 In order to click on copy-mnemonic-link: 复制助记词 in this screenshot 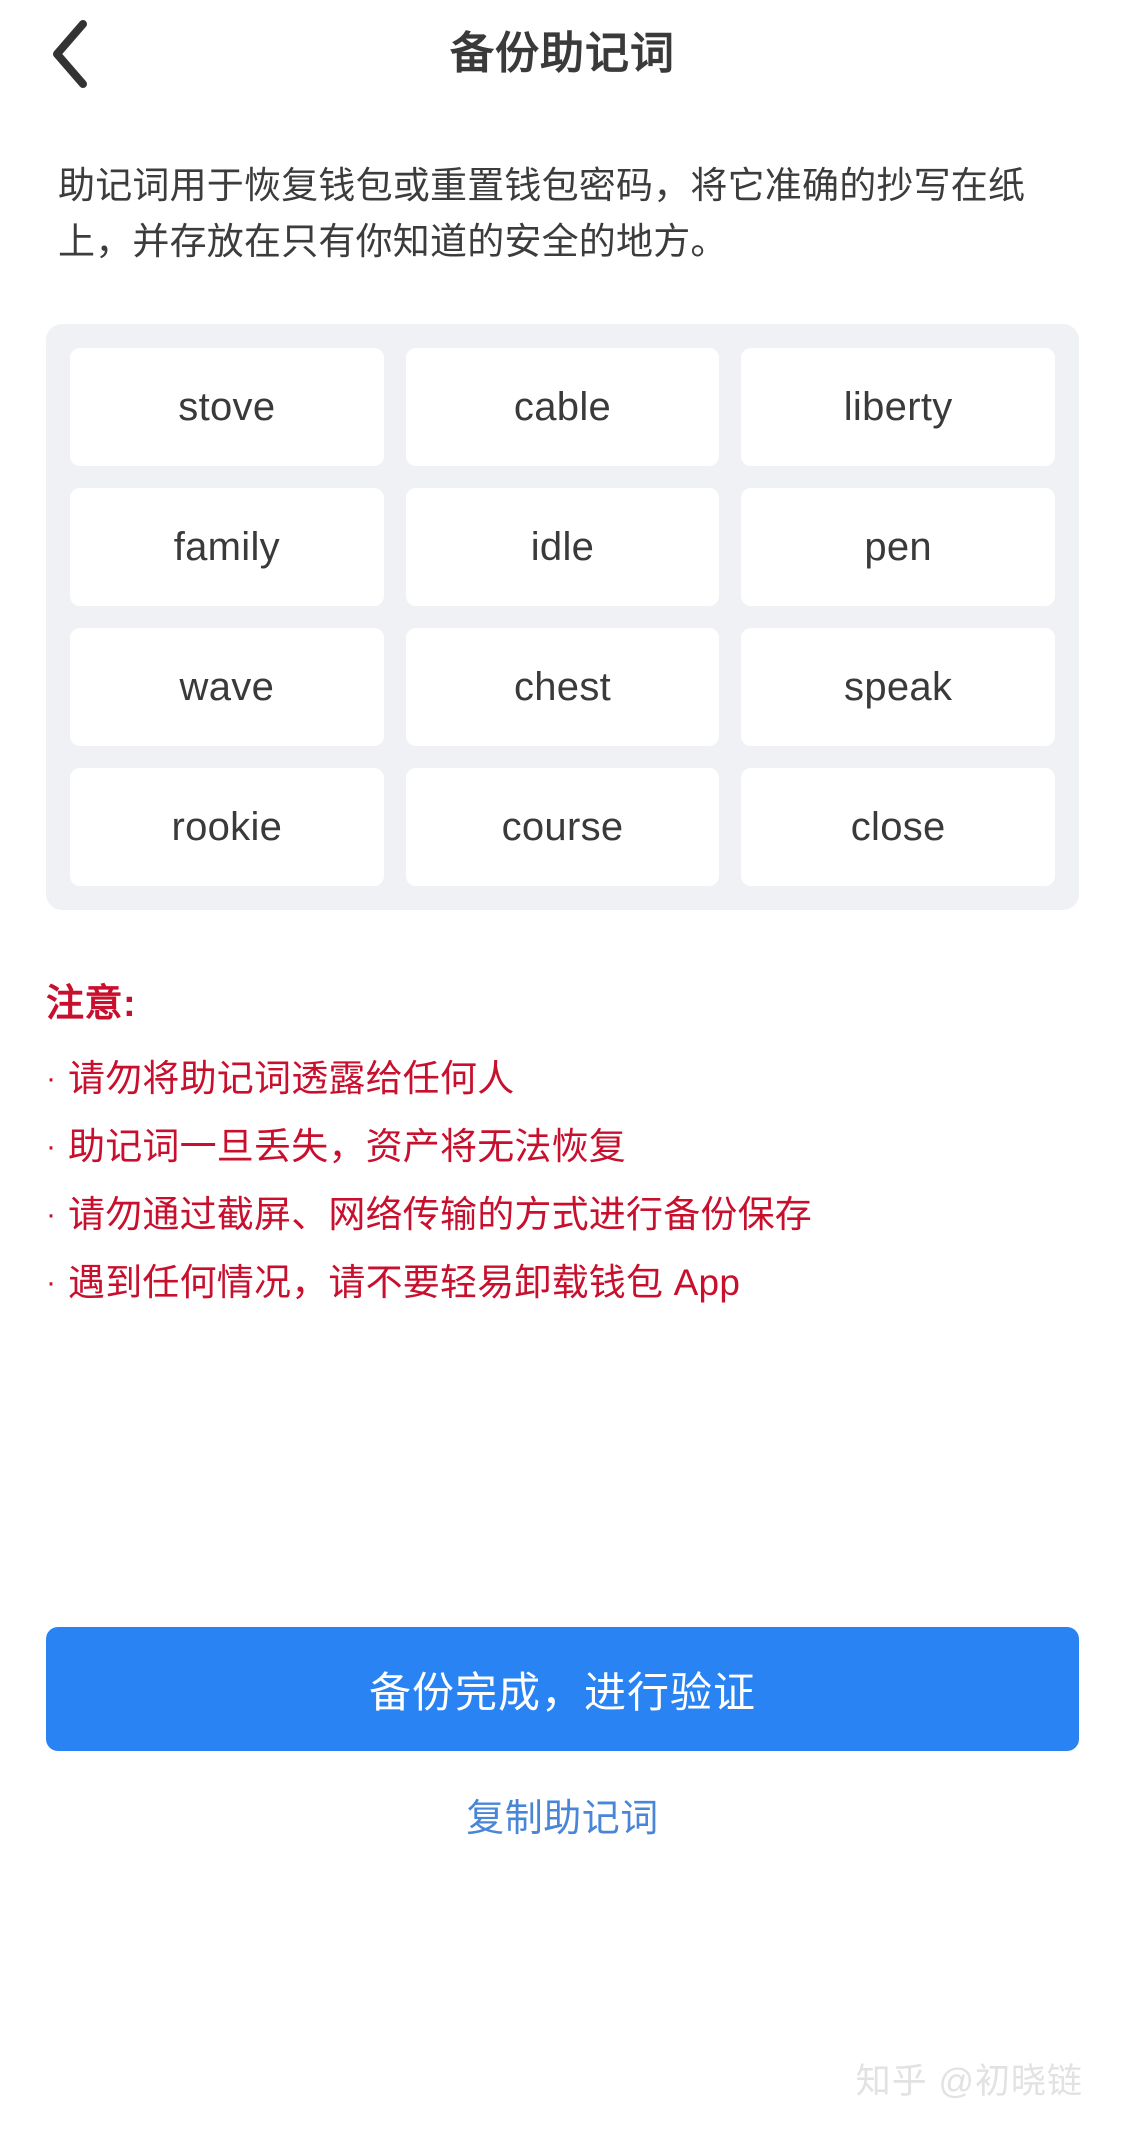, I will do `click(562, 1814)`.